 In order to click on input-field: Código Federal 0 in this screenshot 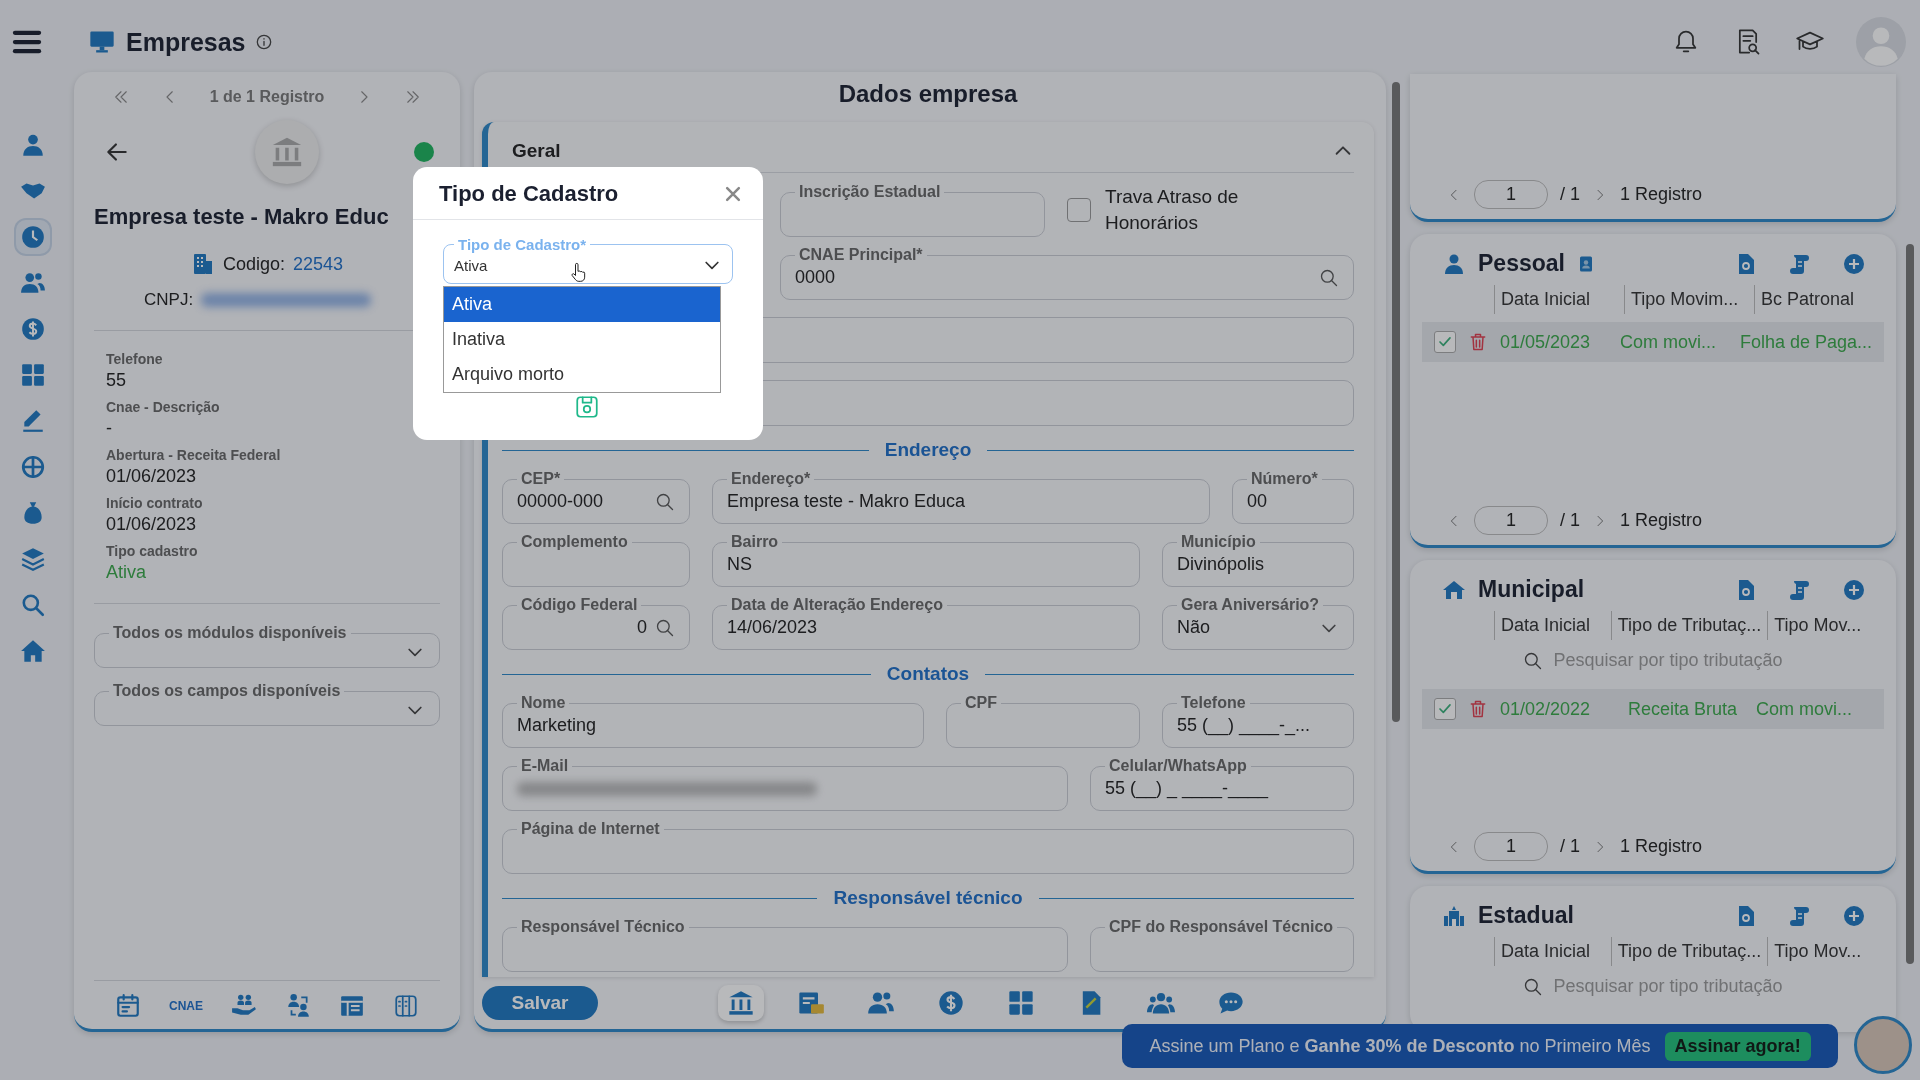, I will do `click(596, 623)`.